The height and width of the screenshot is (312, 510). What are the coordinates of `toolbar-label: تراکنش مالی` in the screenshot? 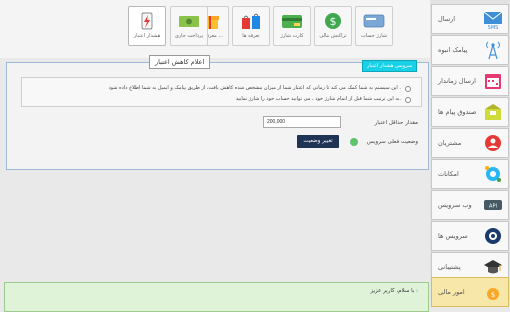 It's located at (333, 36).